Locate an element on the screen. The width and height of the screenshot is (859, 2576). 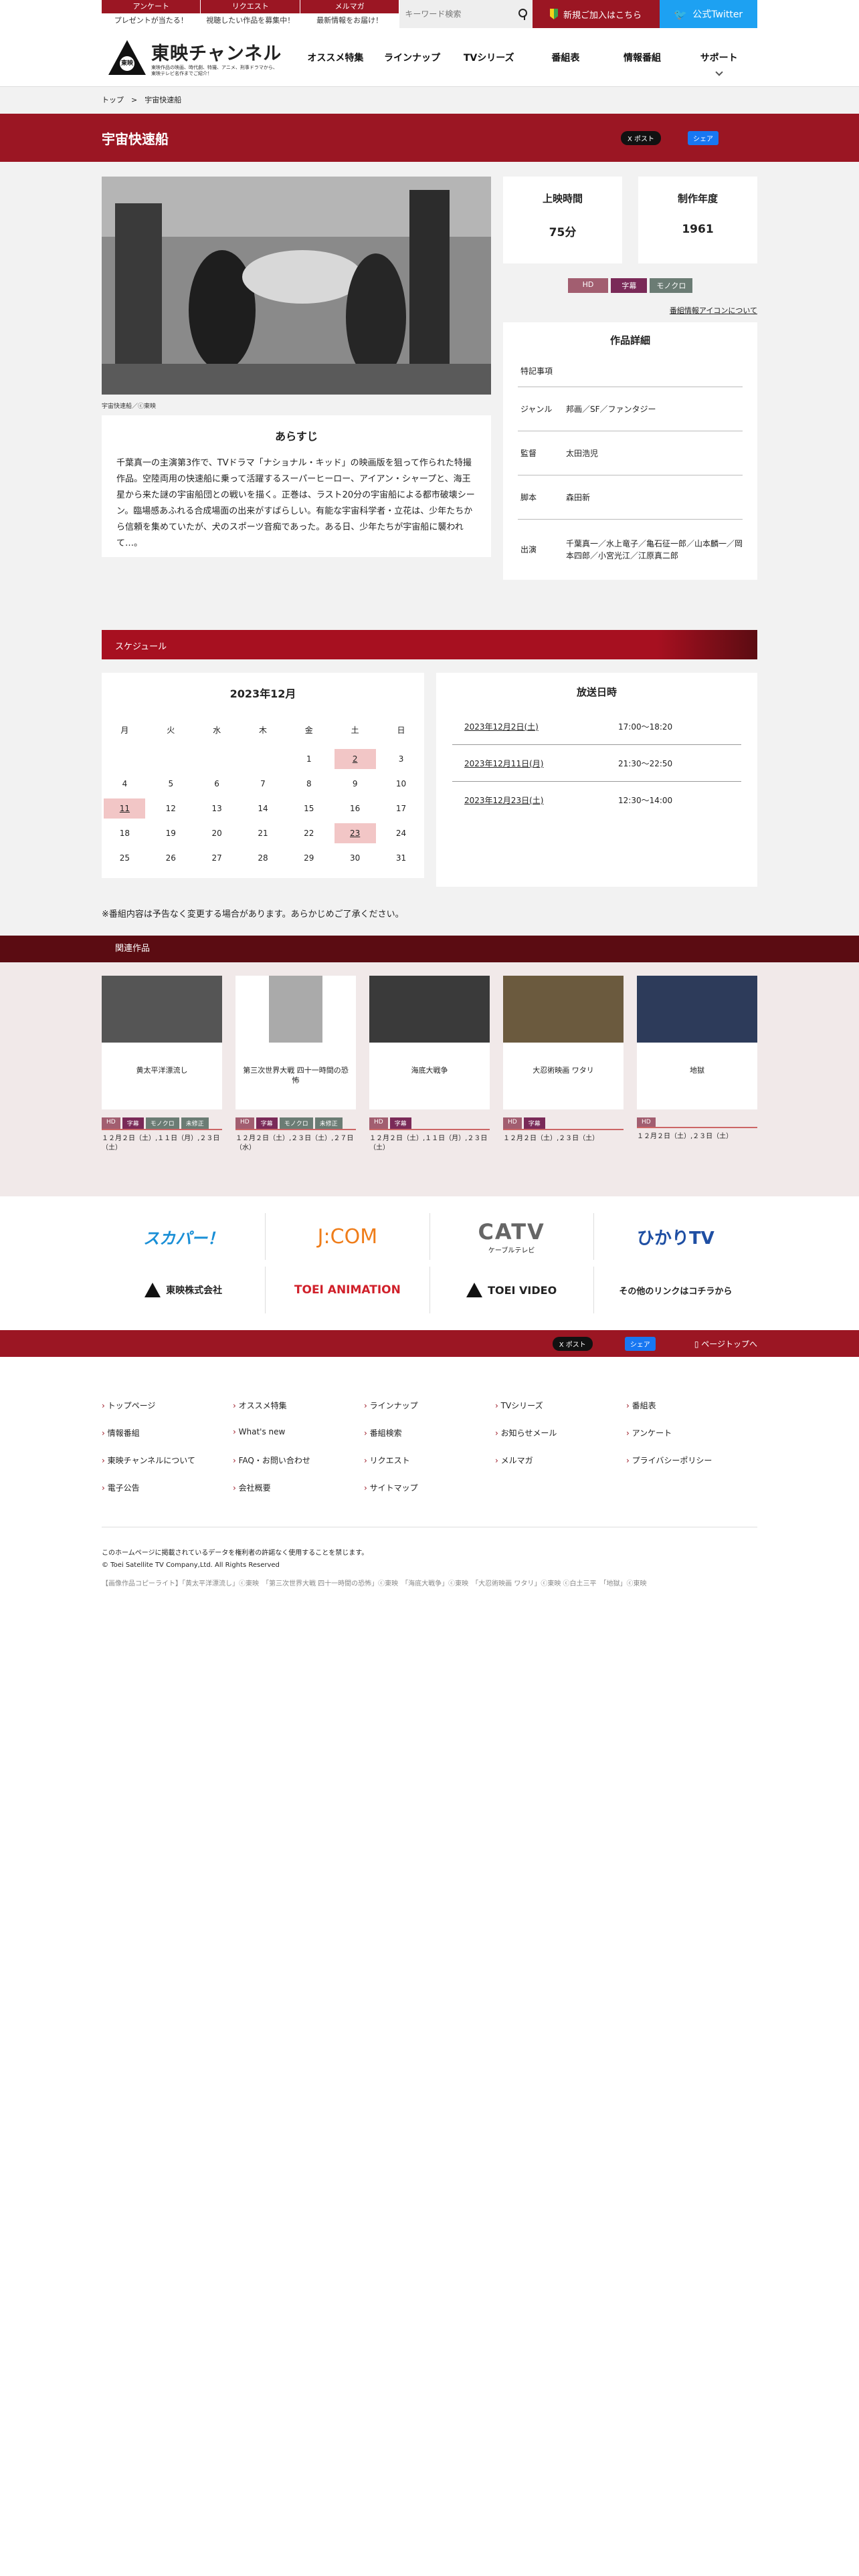
year-value: 1961 is located at coordinates (698, 230).